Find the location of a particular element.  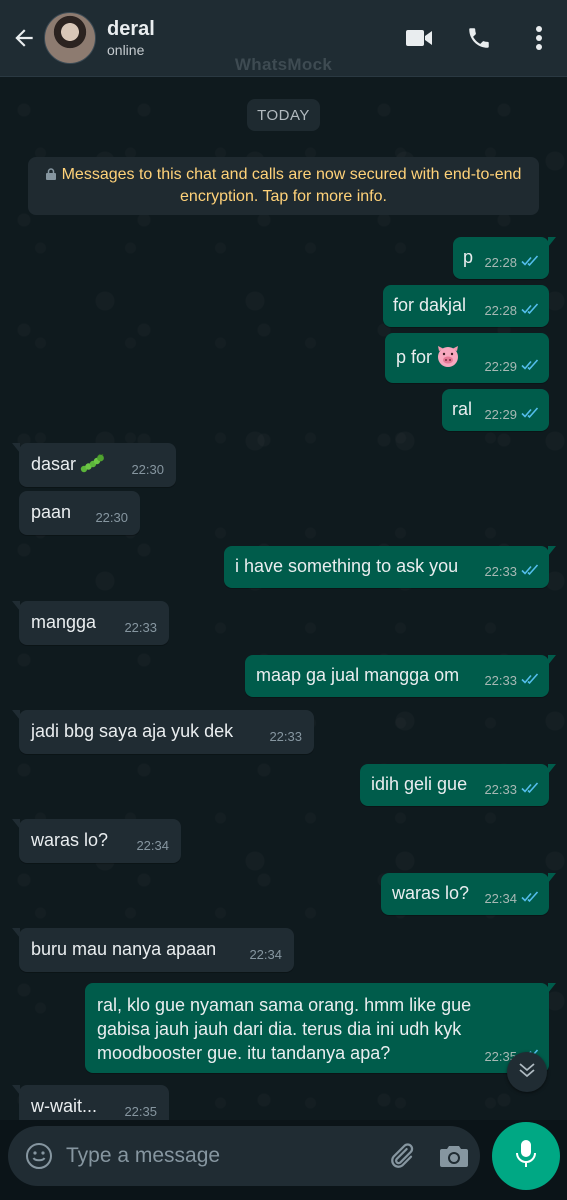

message-outgoing: ral 22:29 is located at coordinates (495, 410).